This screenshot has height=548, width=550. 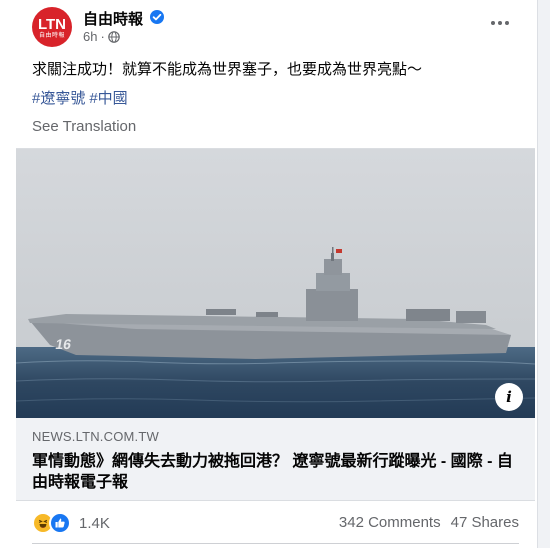 What do you see at coordinates (94, 523) in the screenshot?
I see `reaction-count: 1.4K` at bounding box center [94, 523].